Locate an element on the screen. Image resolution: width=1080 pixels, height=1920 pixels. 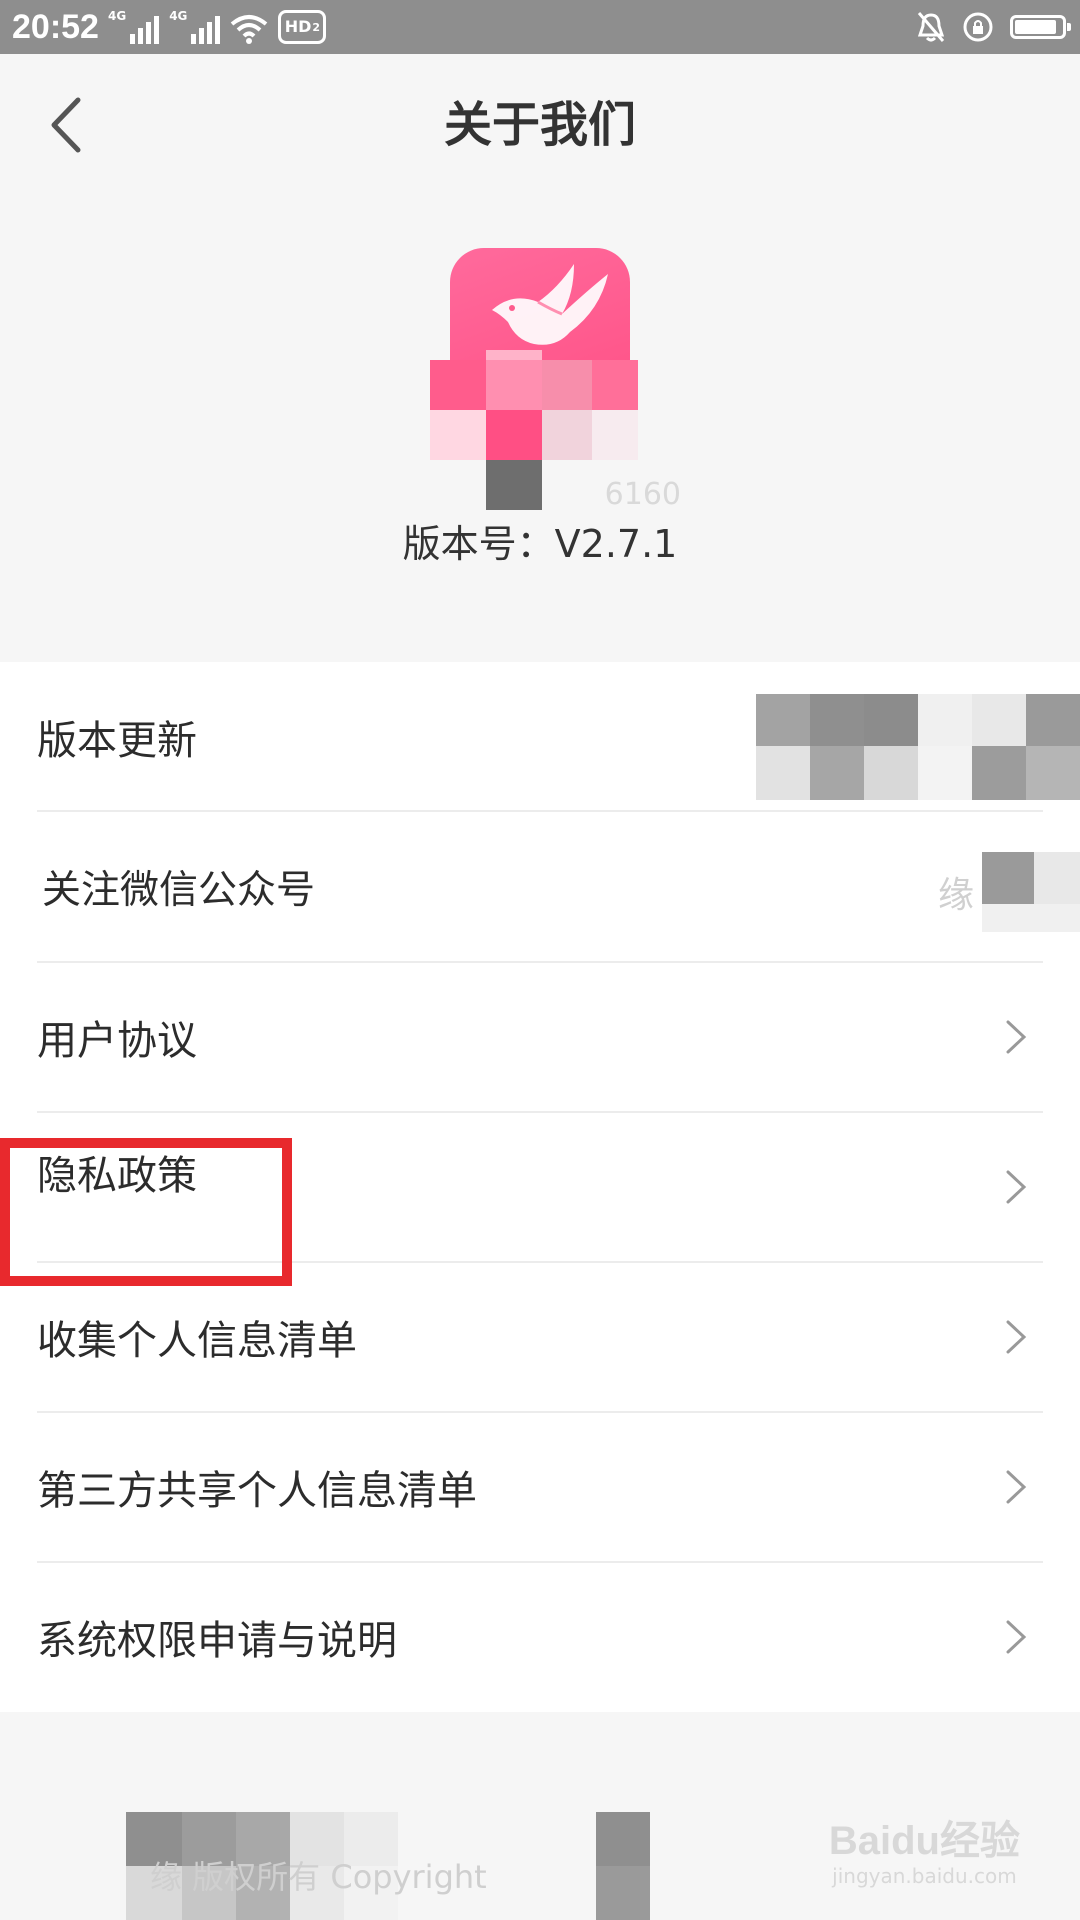
menu-item-user-agreement: 用户协议 is located at coordinates (540, 1037).